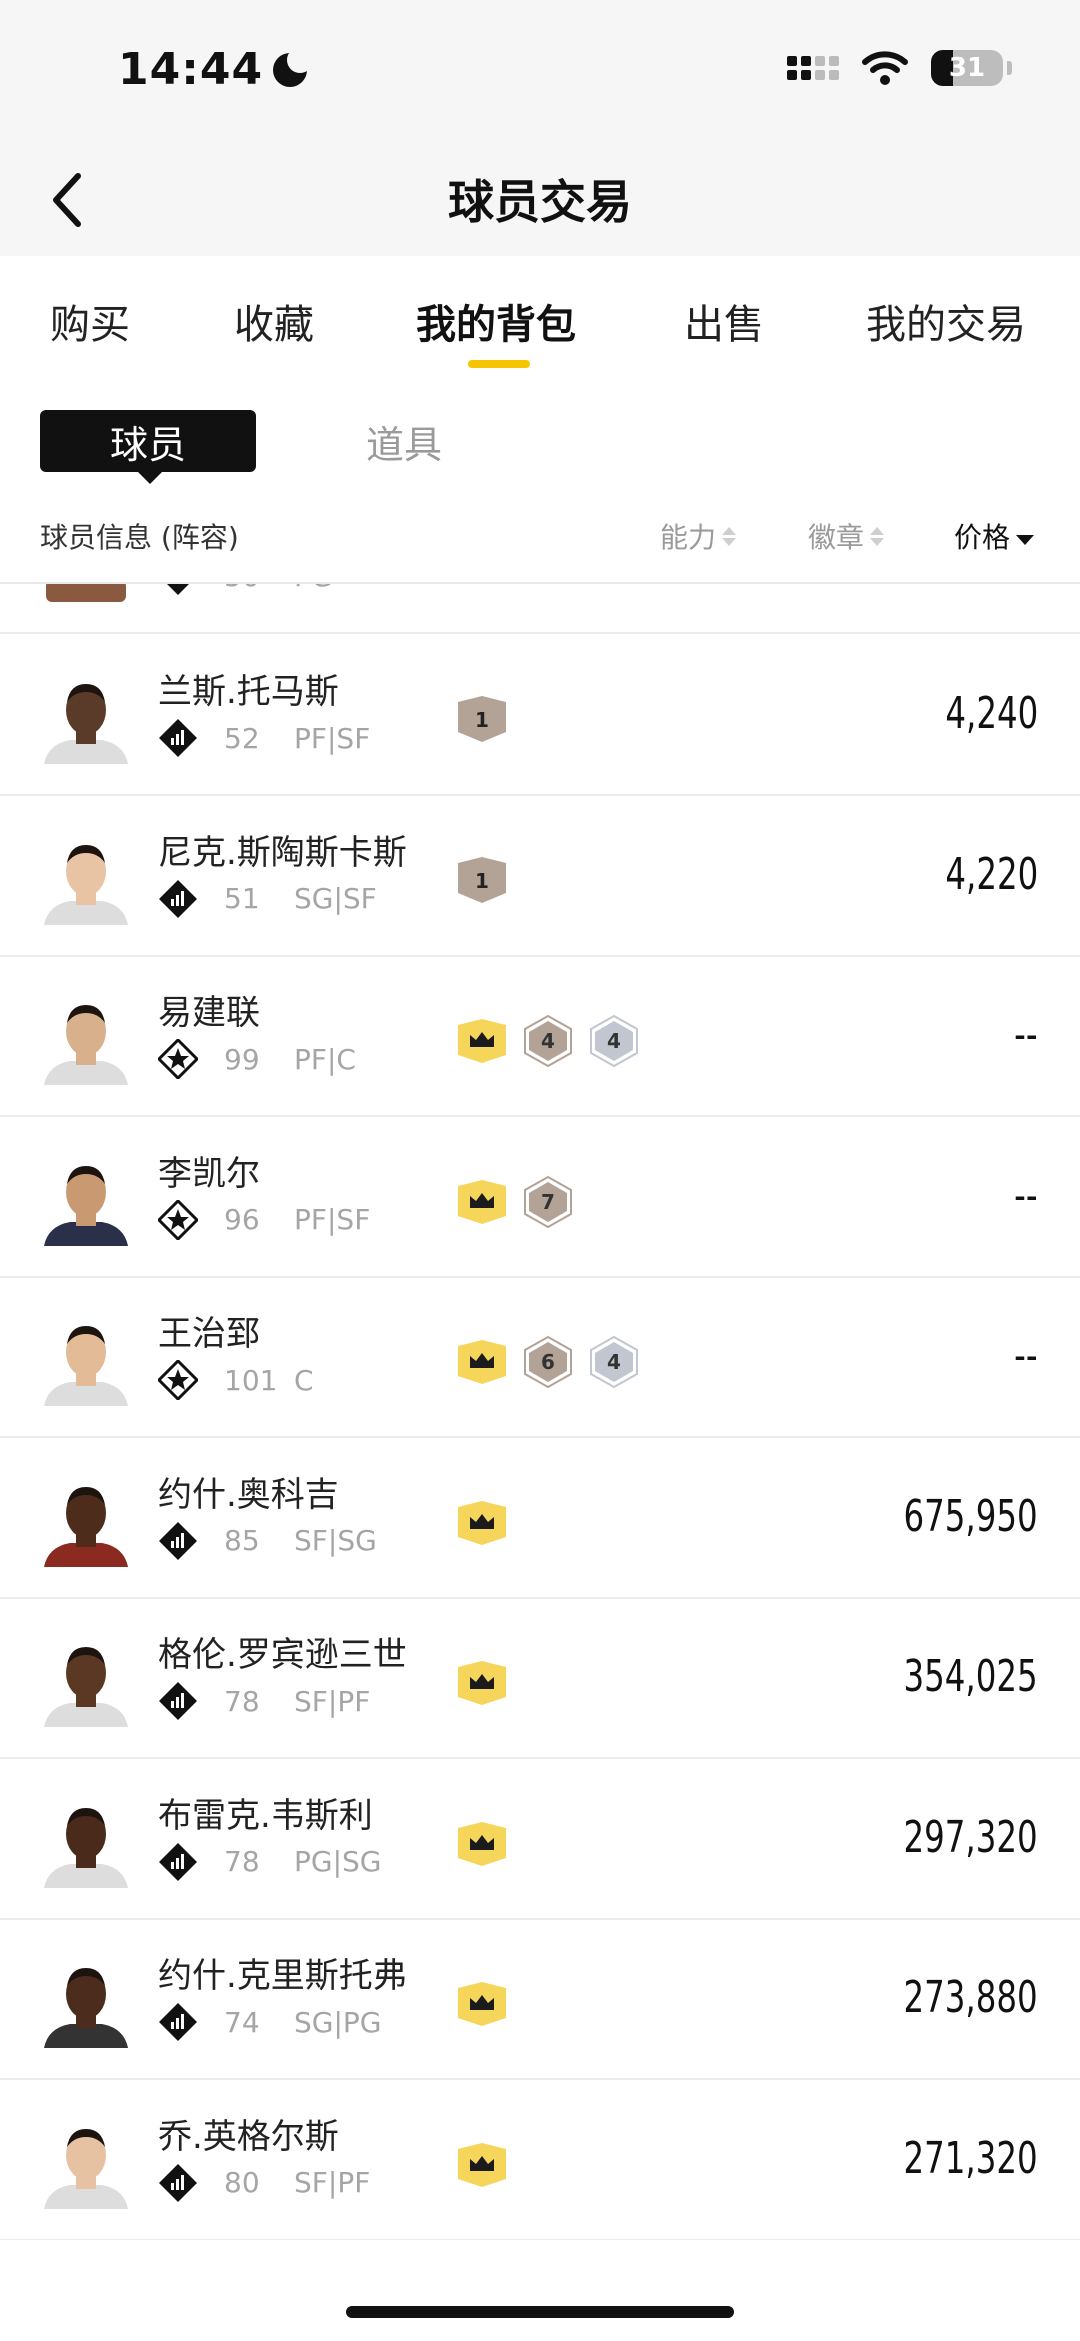 This screenshot has height=2341, width=1080. Describe the element at coordinates (325, 1059) in the screenshot. I see `player-position: PF|C` at that location.